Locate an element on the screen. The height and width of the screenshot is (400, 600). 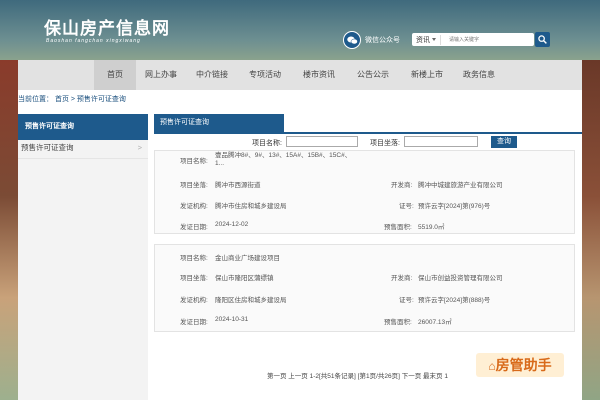
watermark: ⌂房管助手 is located at coordinates (520, 365).